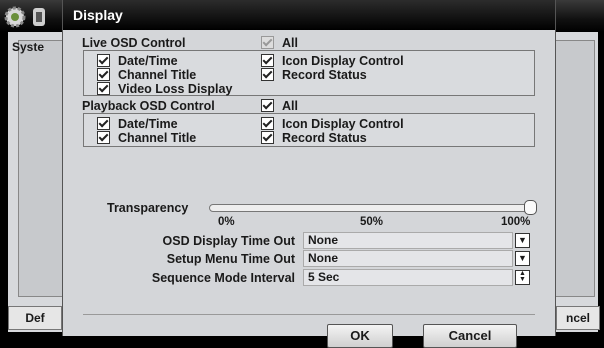 The image size is (604, 348). I want to click on transparency-slider-handle, so click(530, 207).